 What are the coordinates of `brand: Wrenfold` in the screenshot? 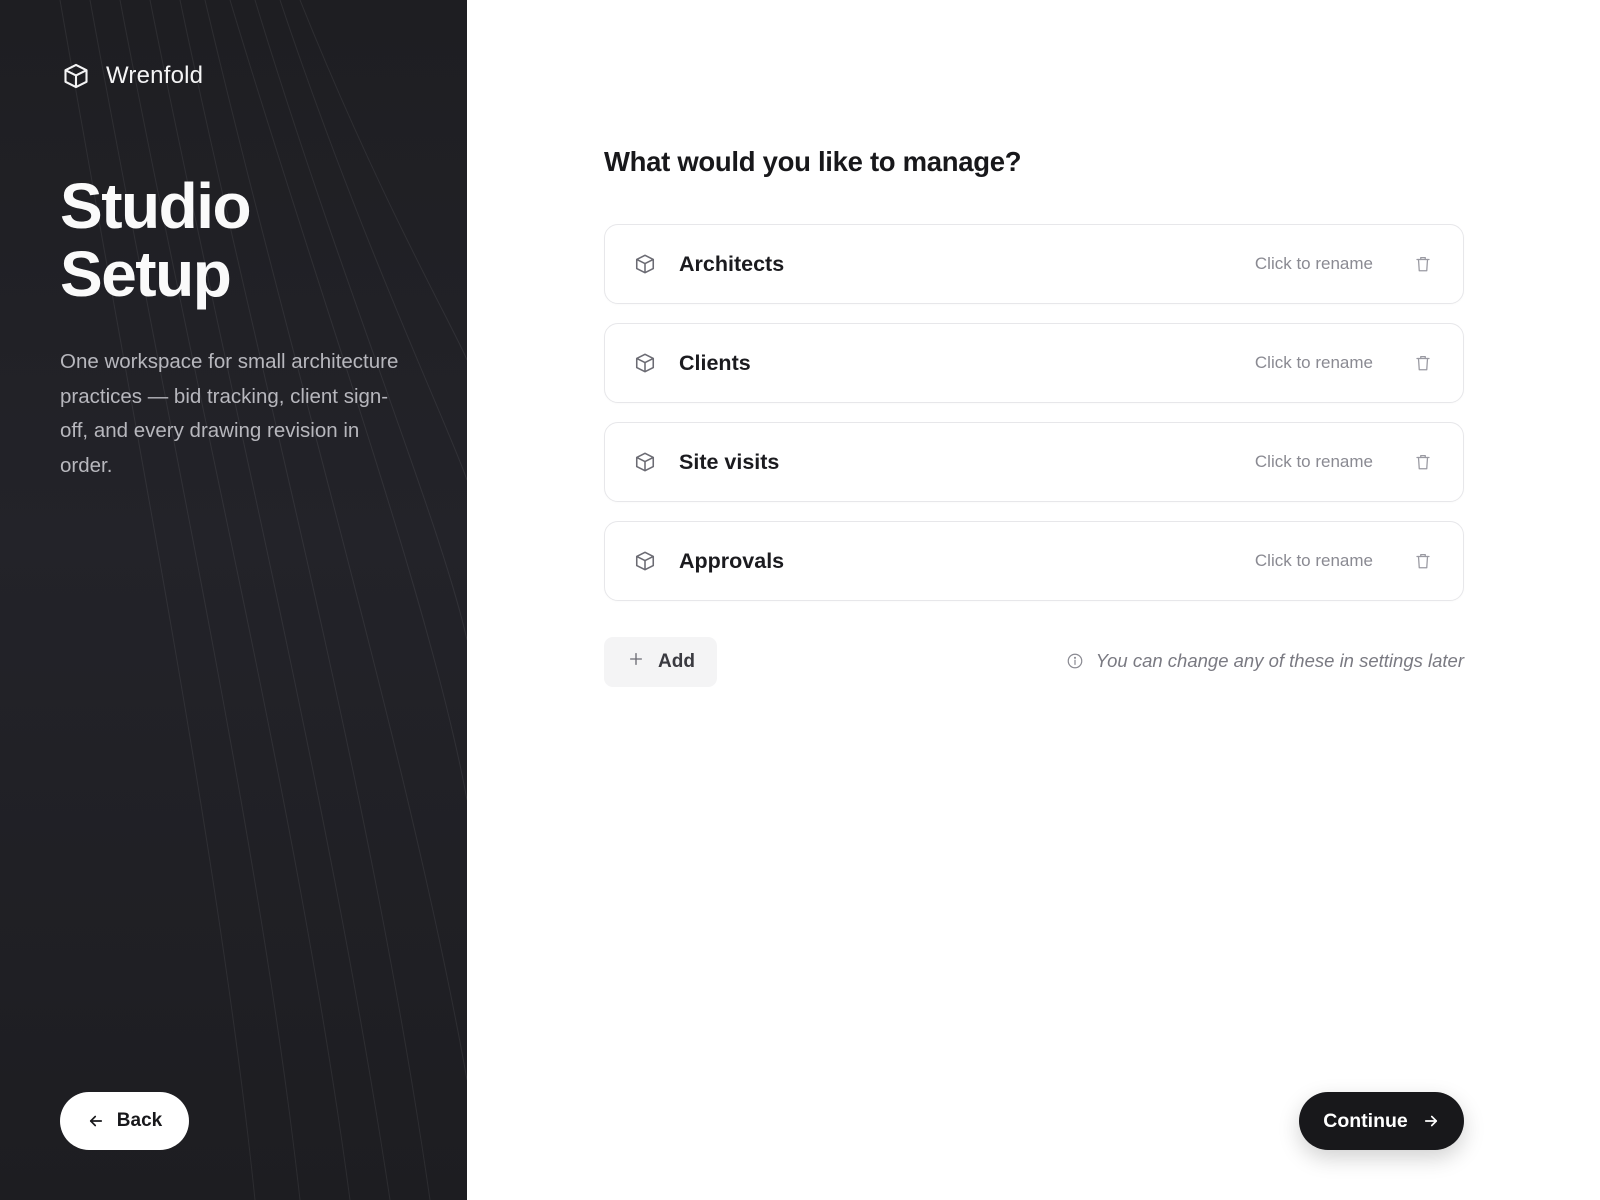 It's located at (131, 76).